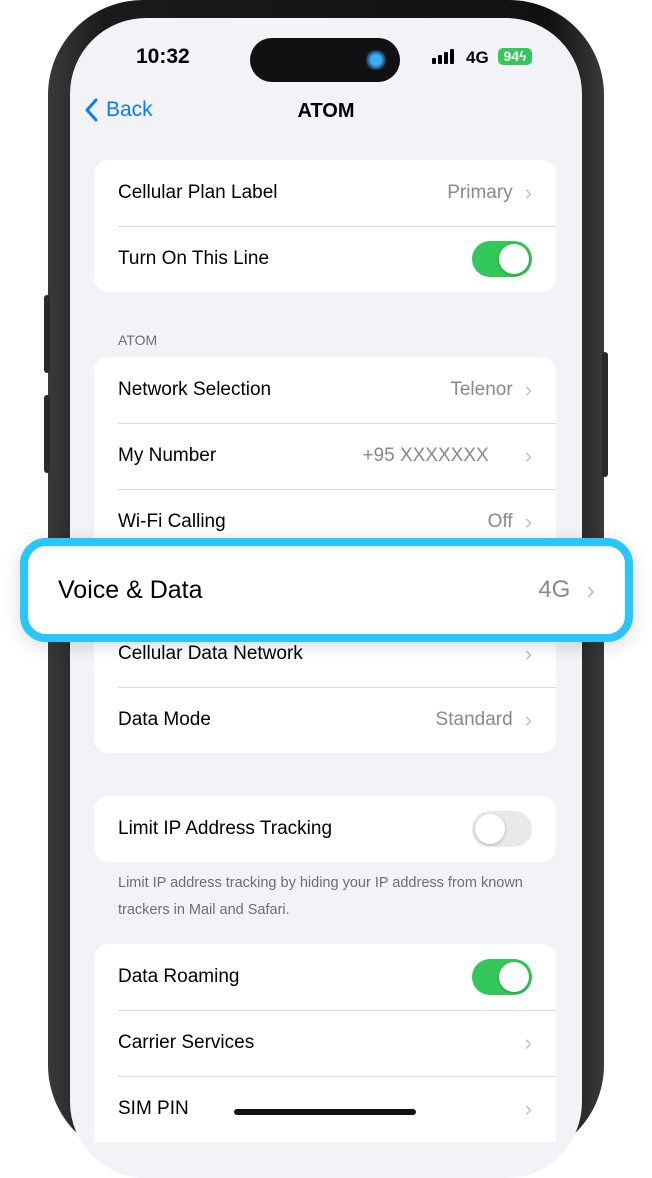  I want to click on dynamic-island, so click(325, 60).